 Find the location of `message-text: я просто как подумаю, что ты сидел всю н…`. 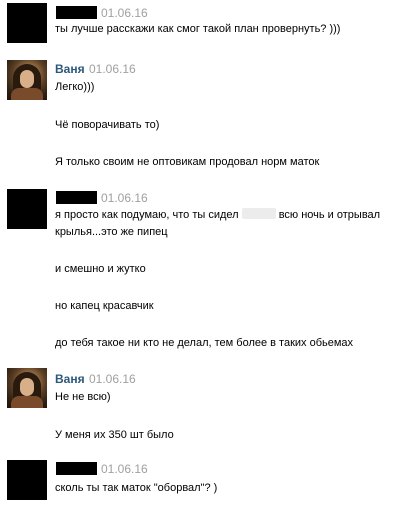

message-text: я просто как подумаю, что ты сидел всю н… is located at coordinates (217, 215).